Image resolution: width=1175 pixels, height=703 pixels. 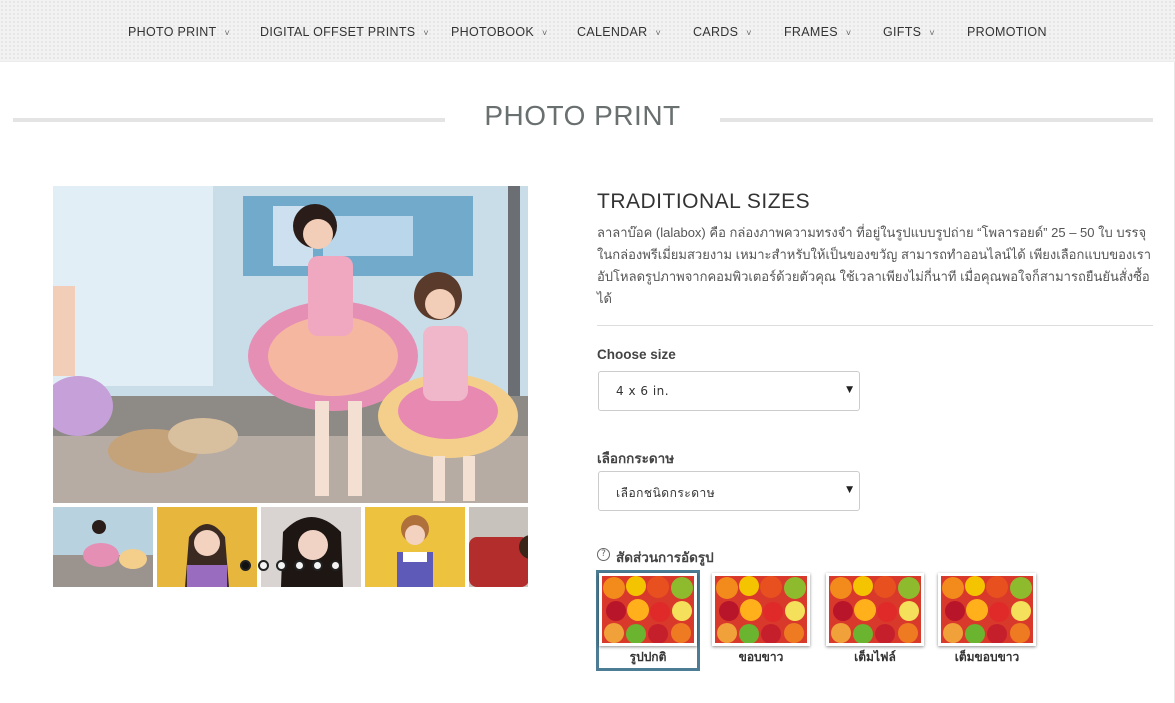 I want to click on nav-item-calendar: CALENDAR ˅, so click(x=619, y=32).